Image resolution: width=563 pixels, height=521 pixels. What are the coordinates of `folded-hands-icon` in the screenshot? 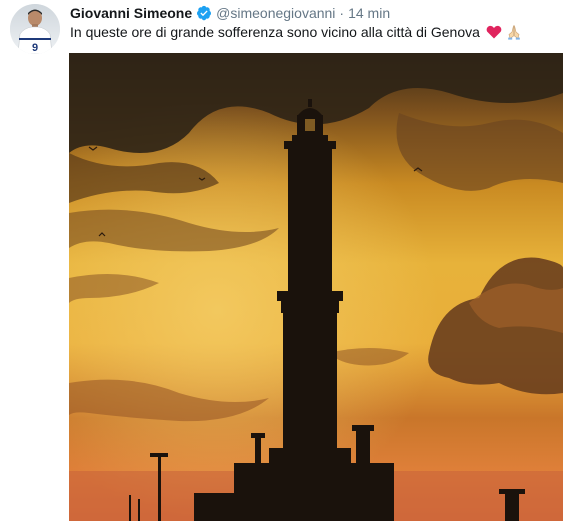 It's located at (514, 32).